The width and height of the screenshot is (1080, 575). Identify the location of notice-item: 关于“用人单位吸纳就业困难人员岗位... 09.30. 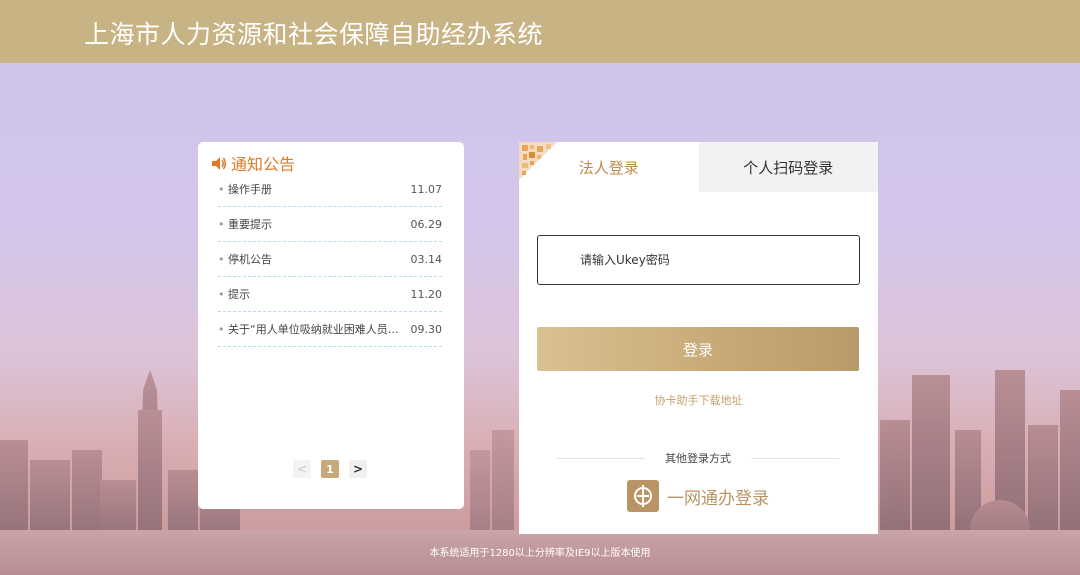
(330, 329).